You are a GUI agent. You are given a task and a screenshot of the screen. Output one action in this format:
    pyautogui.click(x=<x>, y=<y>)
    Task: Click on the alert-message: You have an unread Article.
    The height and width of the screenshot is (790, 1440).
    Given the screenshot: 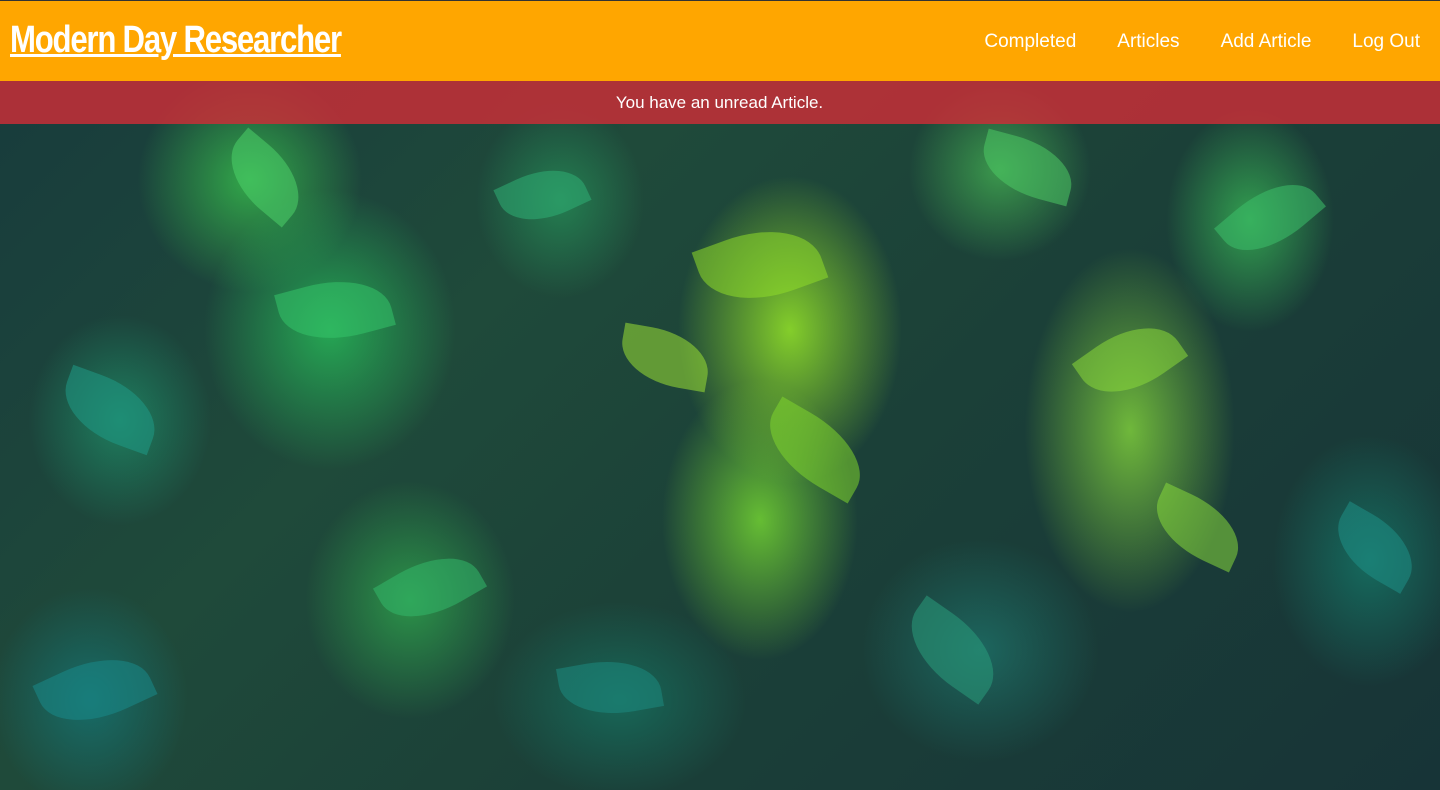 What is the action you would take?
    pyautogui.click(x=719, y=102)
    